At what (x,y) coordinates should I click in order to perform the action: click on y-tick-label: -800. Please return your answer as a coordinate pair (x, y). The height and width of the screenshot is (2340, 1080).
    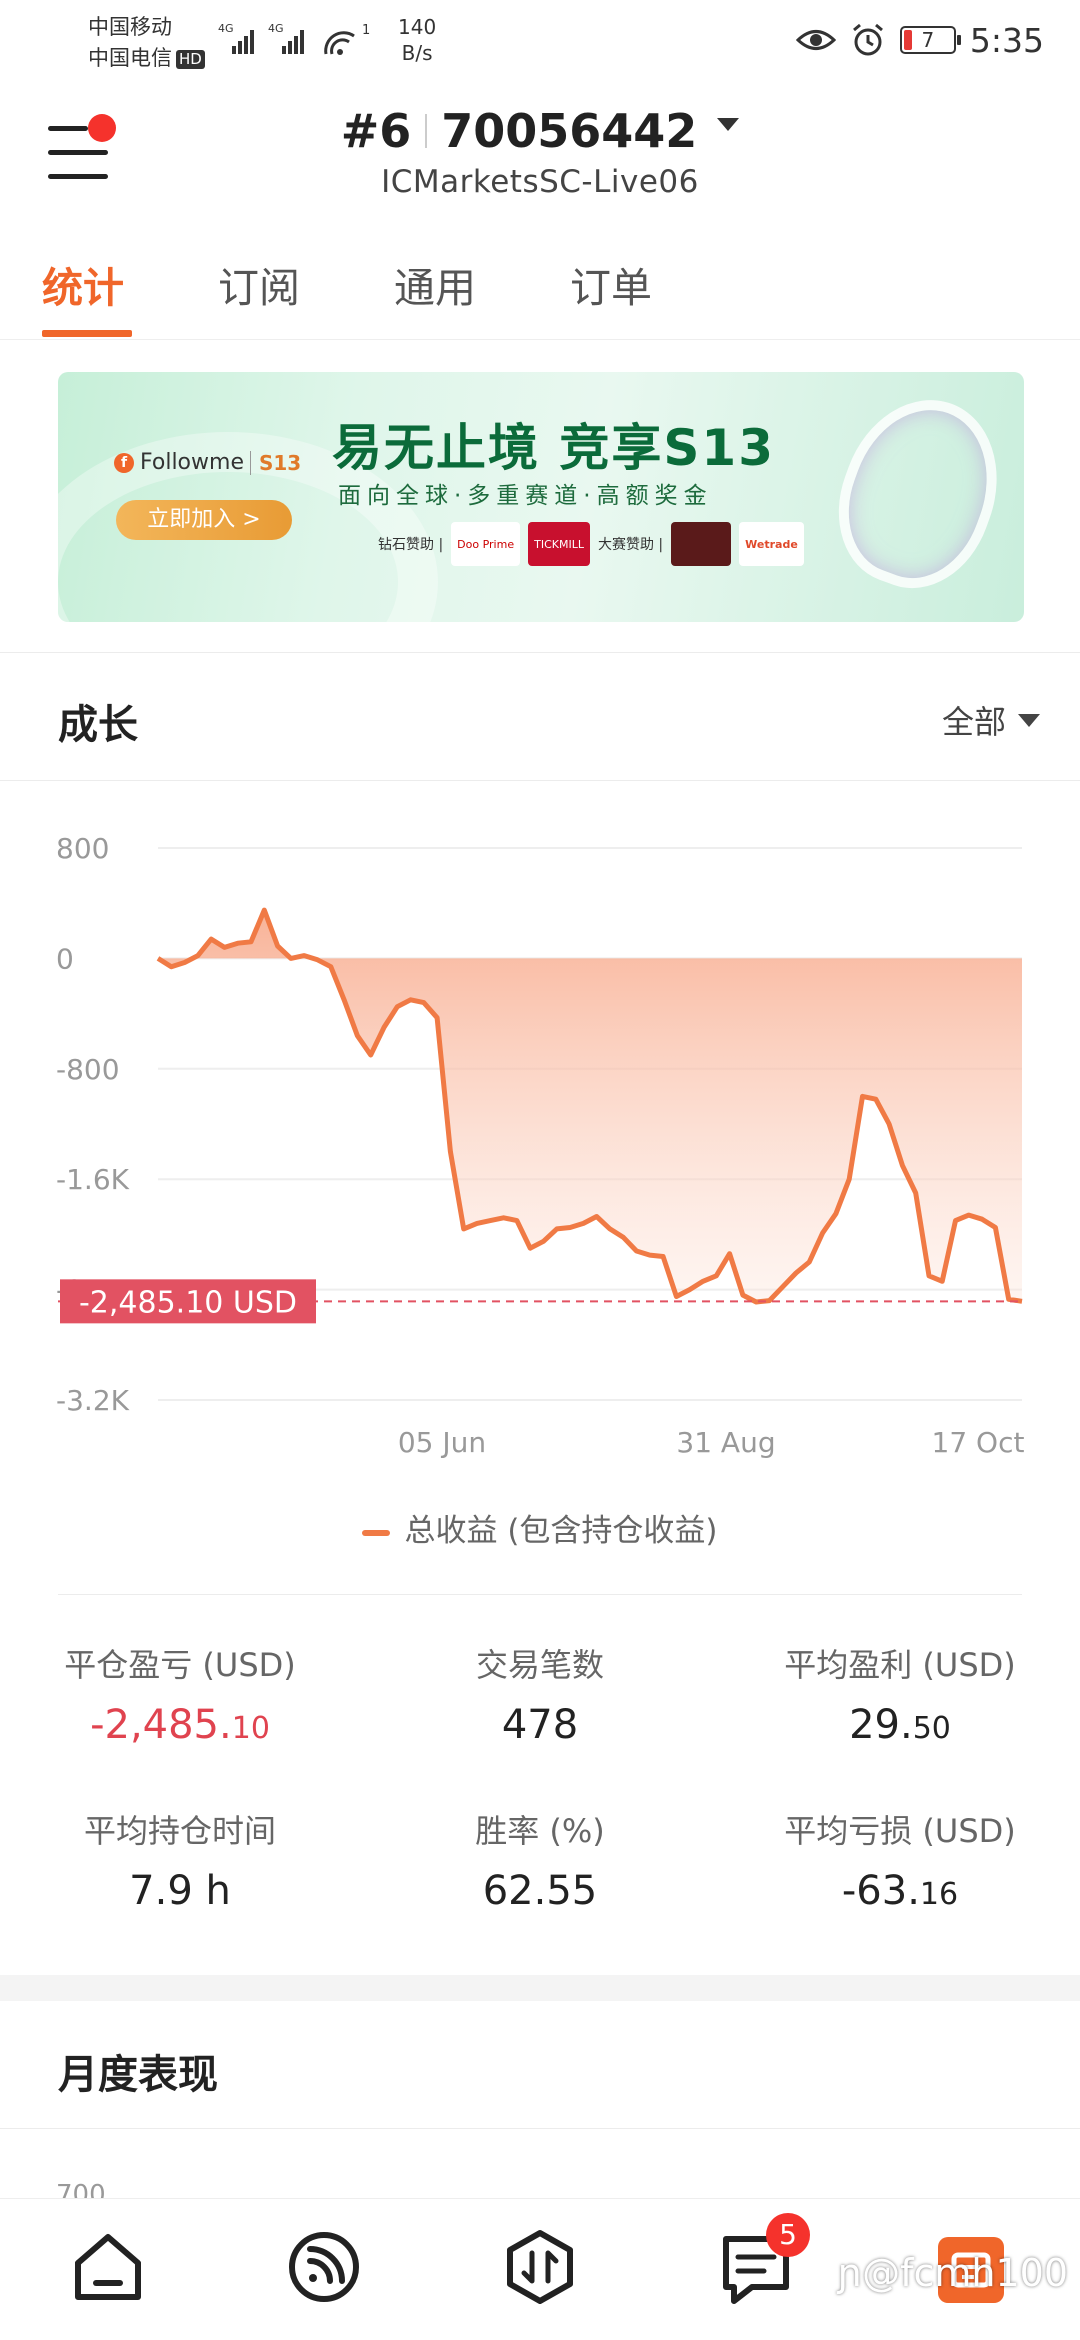
    Looking at the image, I should click on (88, 1069).